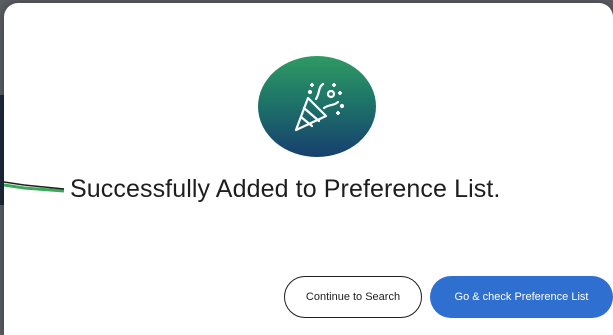  I want to click on success-message: Successfully Added to Preference List., so click(285, 189).